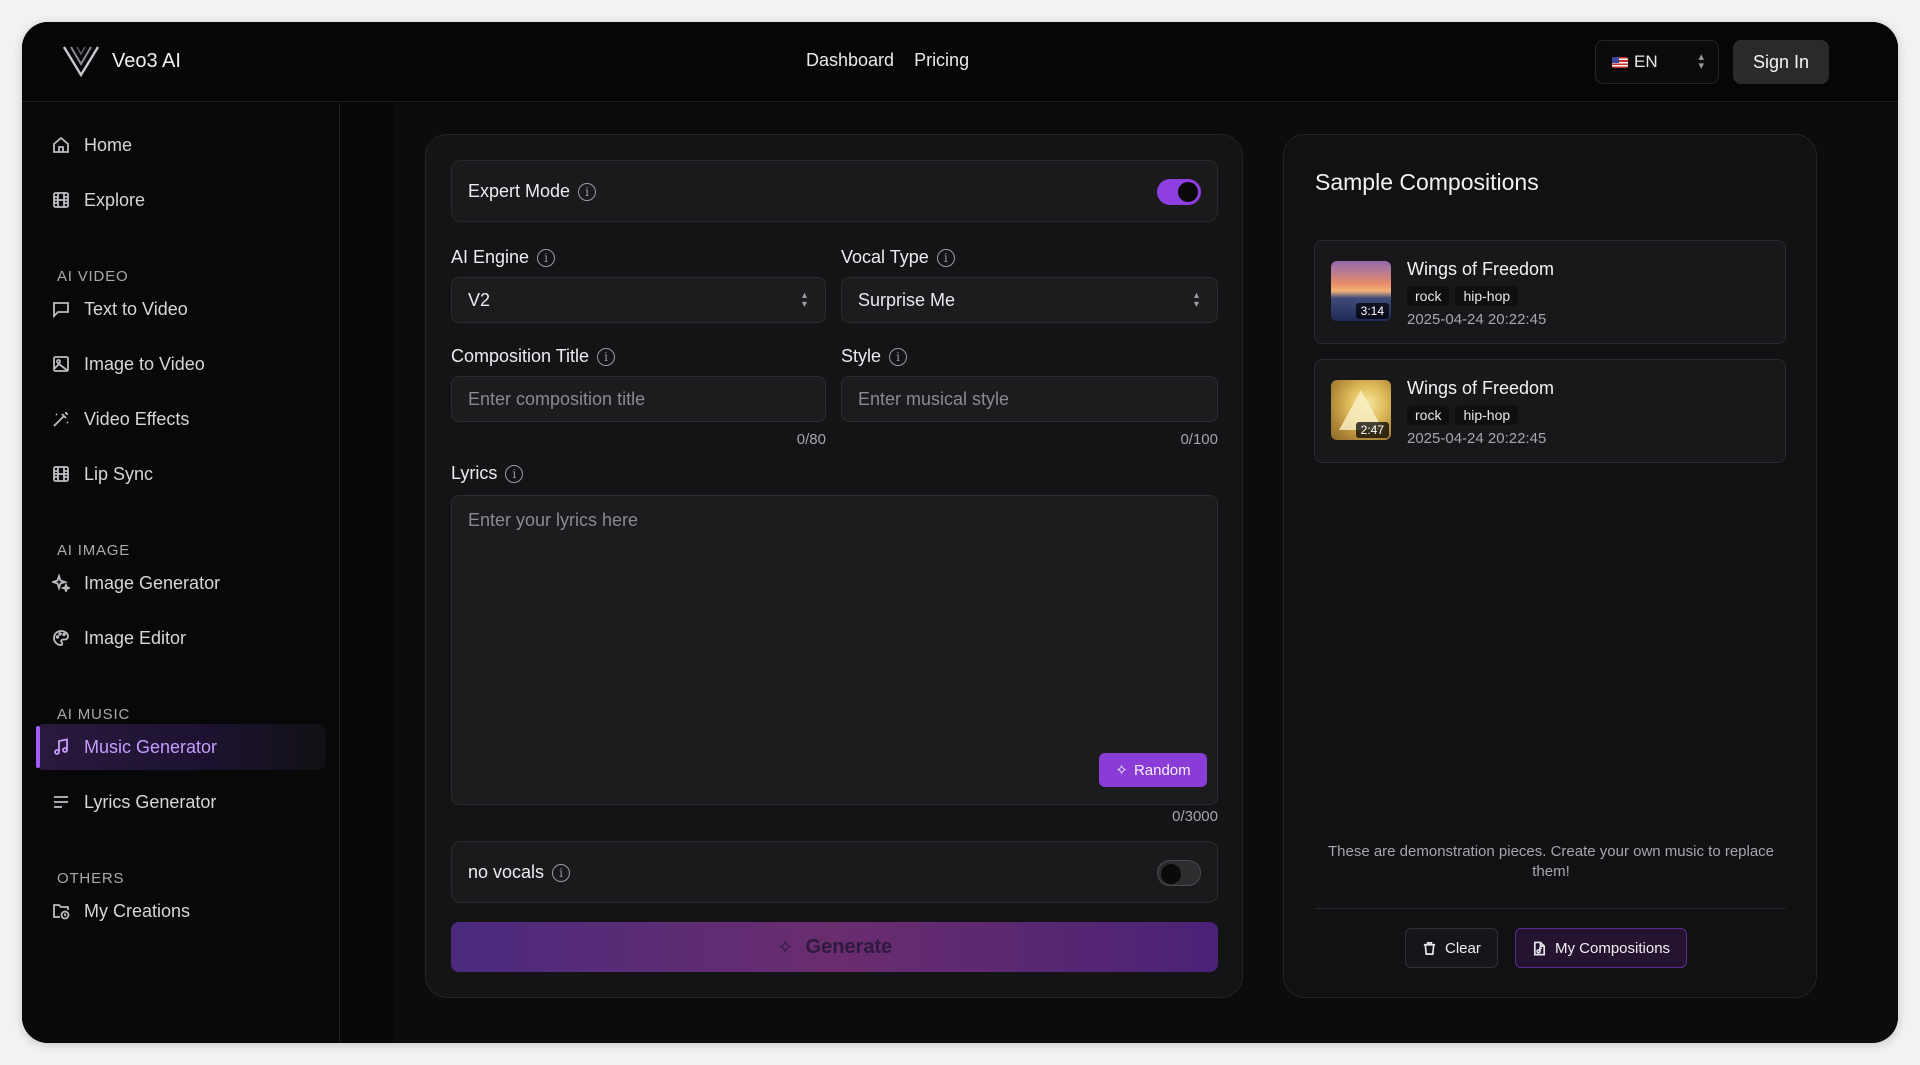 The image size is (1920, 1065). Describe the element at coordinates (1601, 948) in the screenshot. I see `my-compositions-button: My Compositions` at that location.